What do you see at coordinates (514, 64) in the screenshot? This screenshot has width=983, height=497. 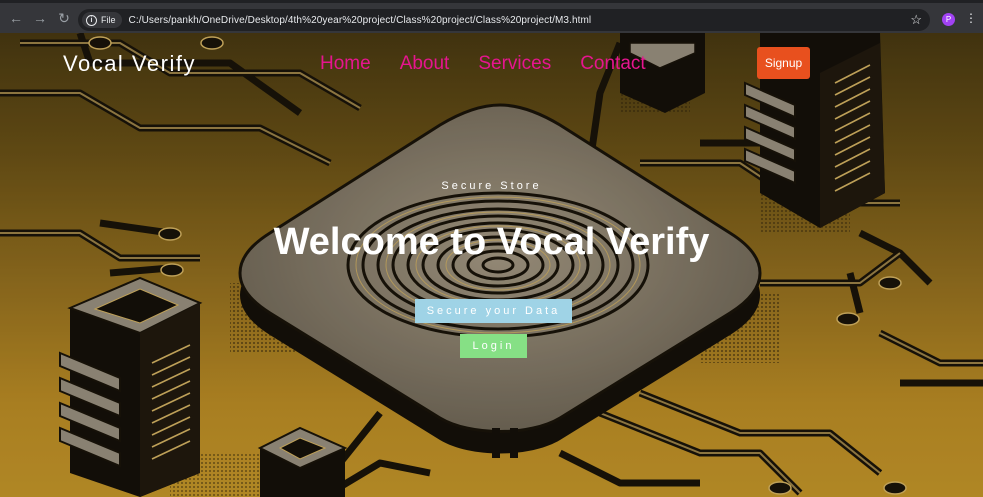 I see `nav-link-services: Services` at bounding box center [514, 64].